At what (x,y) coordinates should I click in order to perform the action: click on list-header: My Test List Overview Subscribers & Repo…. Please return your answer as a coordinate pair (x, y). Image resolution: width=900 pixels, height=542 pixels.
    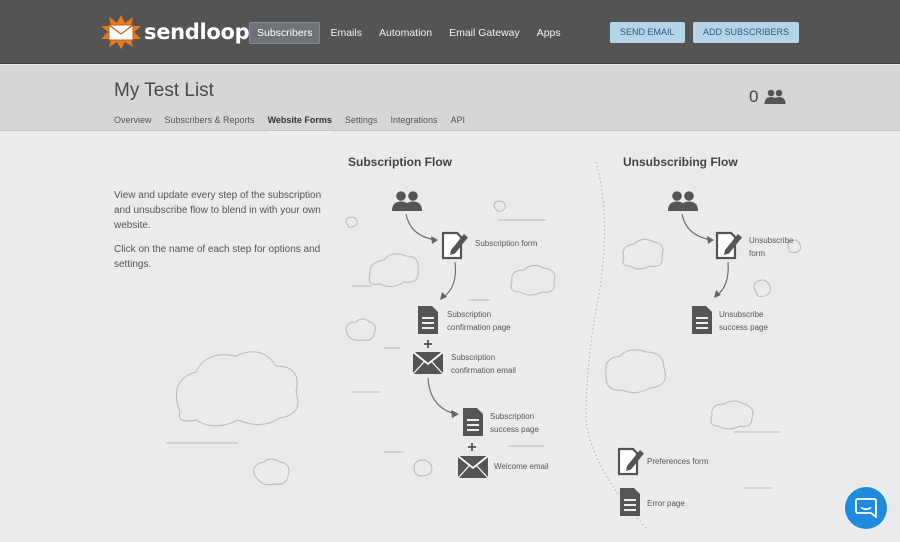
    Looking at the image, I should click on (450, 99).